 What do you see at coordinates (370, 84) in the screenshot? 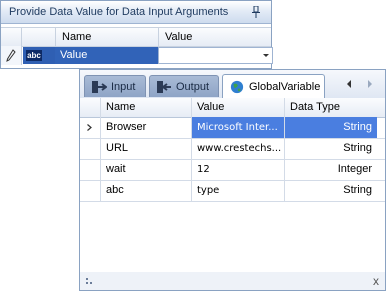
I see `scroll-right-icon` at bounding box center [370, 84].